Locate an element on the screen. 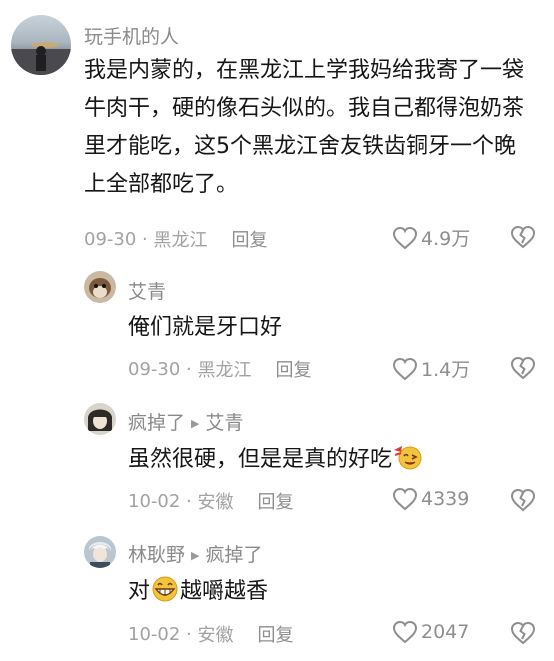  like-button: 1.4万 is located at coordinates (431, 368).